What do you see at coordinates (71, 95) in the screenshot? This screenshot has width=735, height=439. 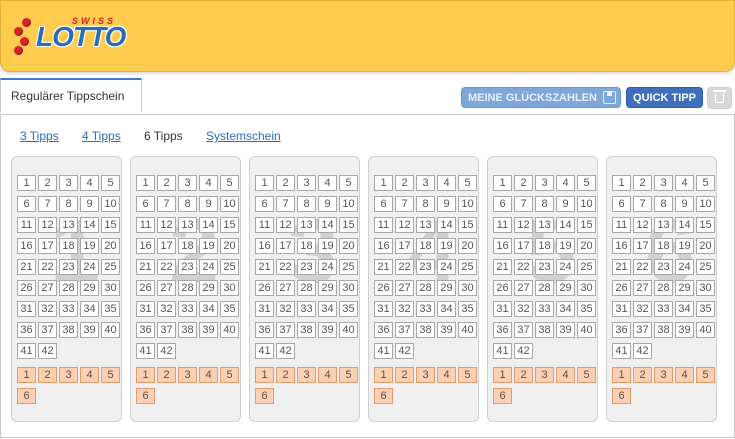 I see `tab-regular-tippschein: Regulärer Tippschein` at bounding box center [71, 95].